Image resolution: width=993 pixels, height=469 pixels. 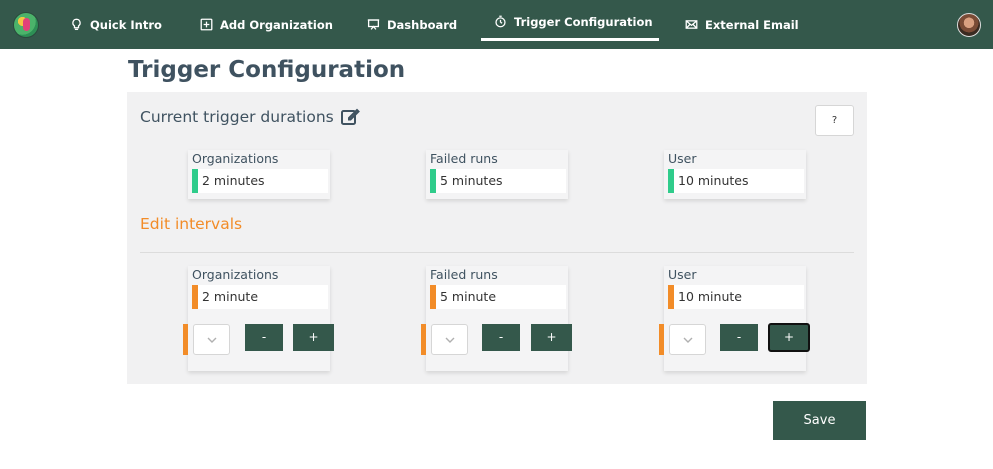 I want to click on nav-dashboard: Dashboard, so click(x=412, y=24).